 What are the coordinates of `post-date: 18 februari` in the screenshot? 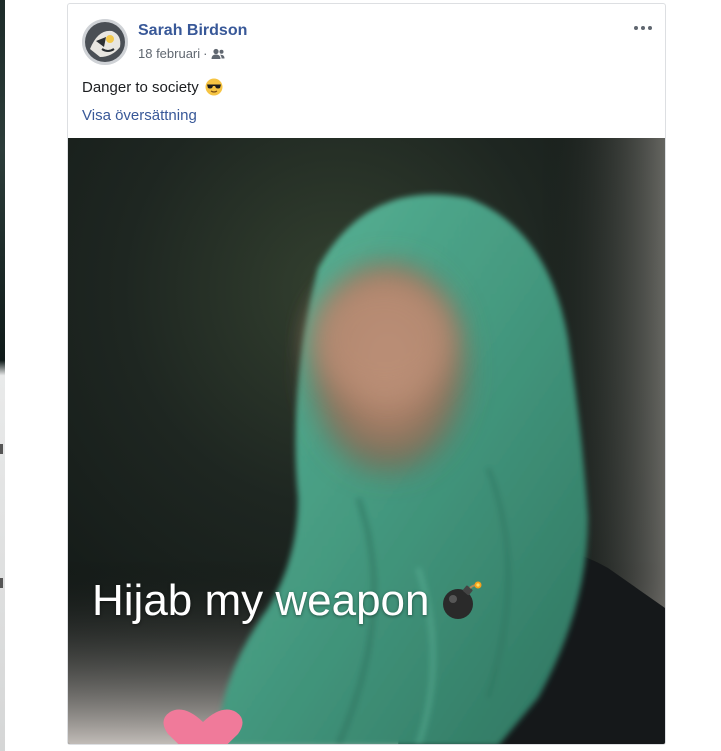 It's located at (169, 53).